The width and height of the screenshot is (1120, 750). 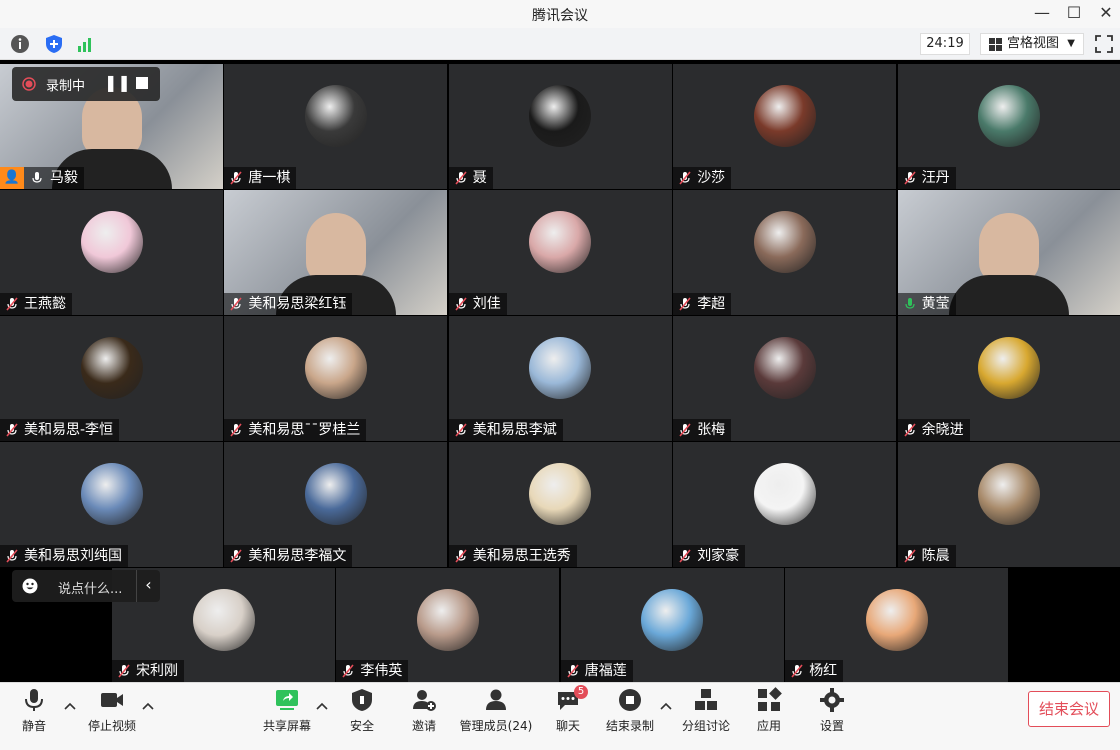 I want to click on participant-tile: 美和易思¯¯罗桂兰, so click(x=336, y=378).